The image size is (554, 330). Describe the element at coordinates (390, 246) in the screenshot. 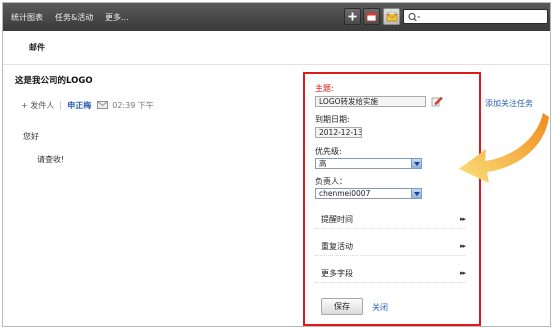

I see `section-repeat: 重复活动 ▸▸` at that location.